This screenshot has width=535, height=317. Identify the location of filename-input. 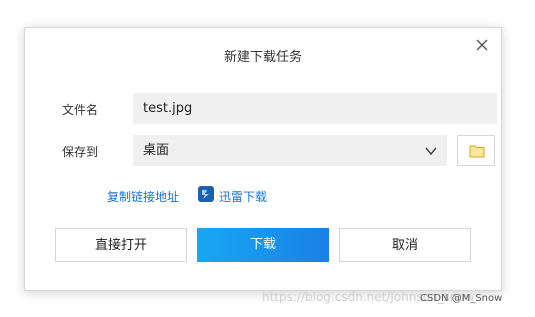
(315, 108).